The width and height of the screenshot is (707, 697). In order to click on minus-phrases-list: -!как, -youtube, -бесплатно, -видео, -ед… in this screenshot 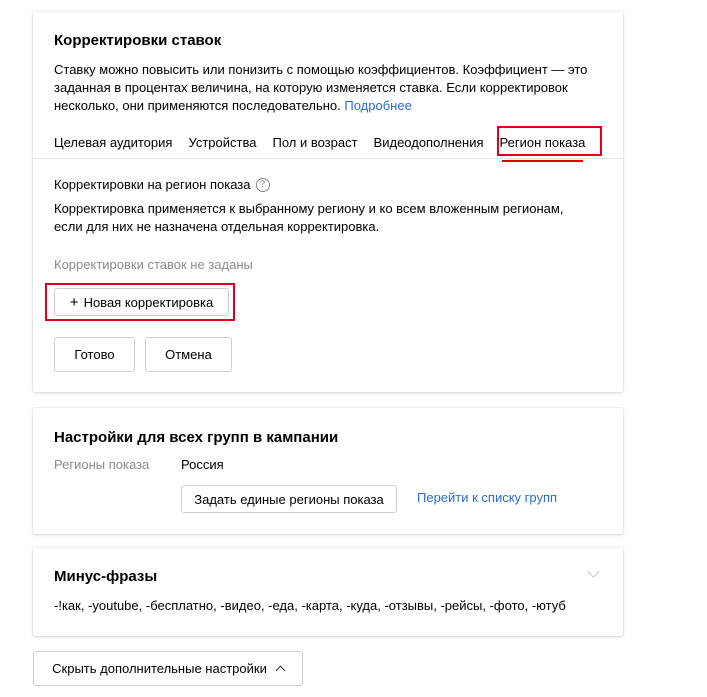, I will do `click(310, 605)`.